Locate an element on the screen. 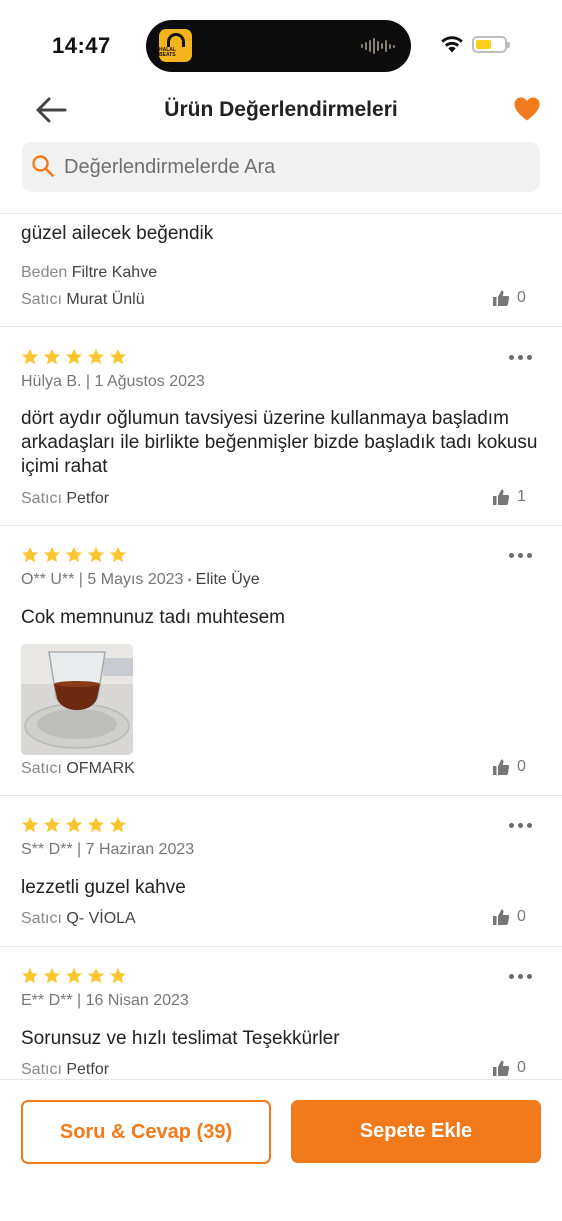 This screenshot has height=1221, width=562. page-title: Ürün Değerlendirmeleri is located at coordinates (281, 109).